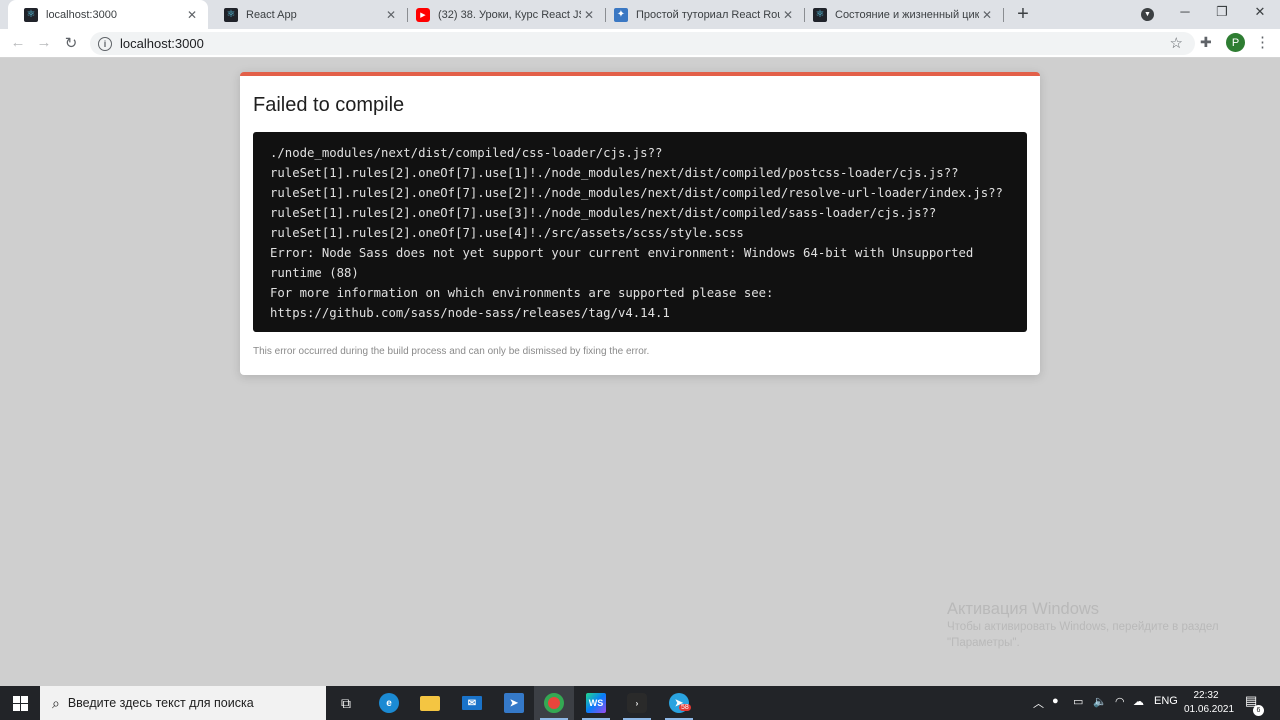  I want to click on forward-arrow-icon: →, so click(44, 42).